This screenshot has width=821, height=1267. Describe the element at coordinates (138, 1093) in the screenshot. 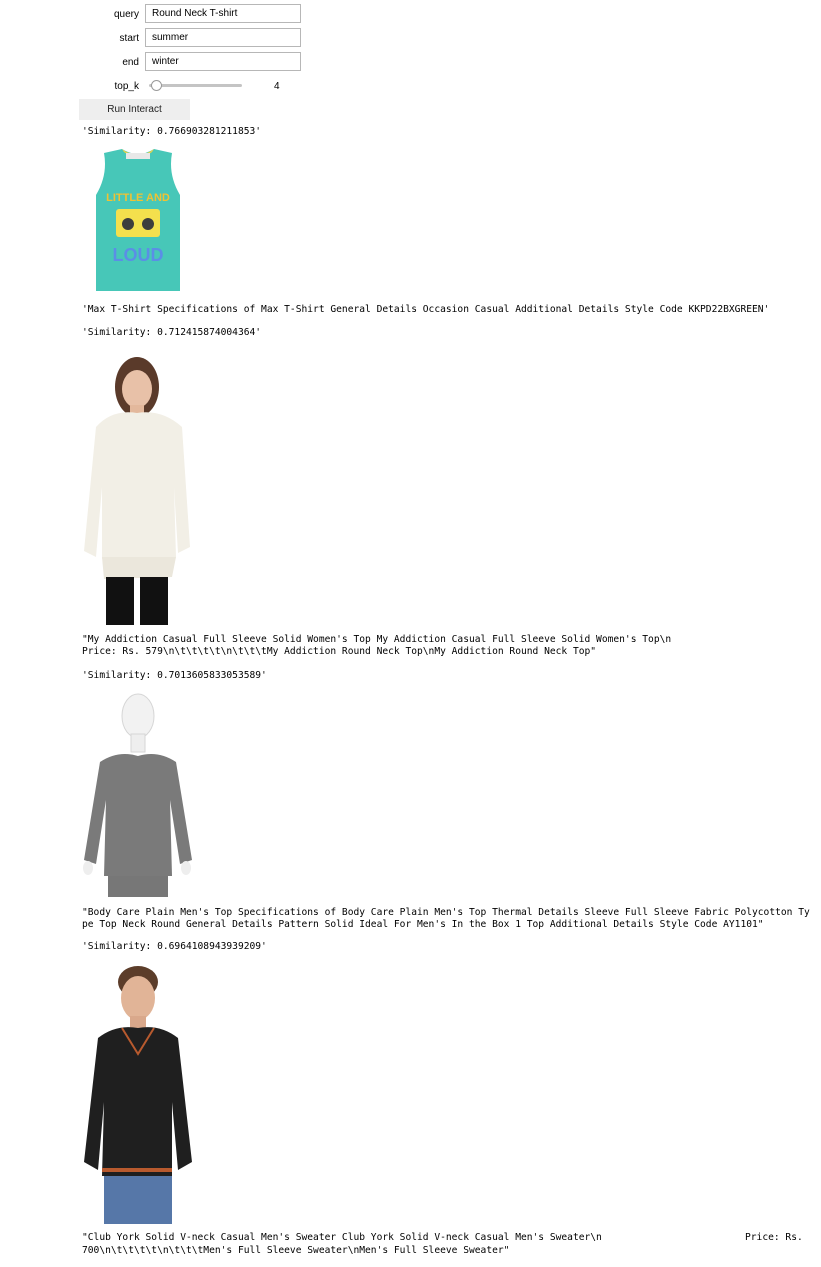

I see `product-image-black-sweater` at that location.